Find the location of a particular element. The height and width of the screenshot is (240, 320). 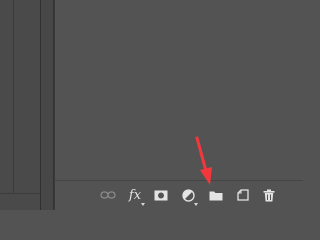

canvas-divider-vertical is located at coordinates (13, 96).